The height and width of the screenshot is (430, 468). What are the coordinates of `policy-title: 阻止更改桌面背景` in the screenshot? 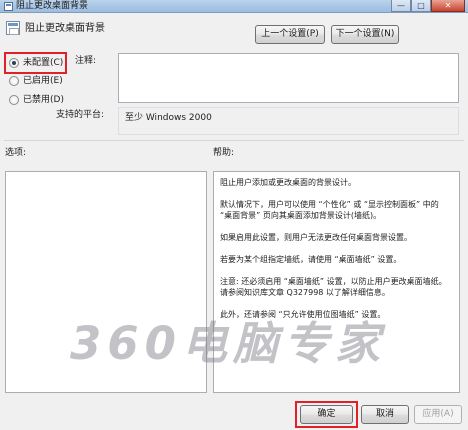 It's located at (65, 28).